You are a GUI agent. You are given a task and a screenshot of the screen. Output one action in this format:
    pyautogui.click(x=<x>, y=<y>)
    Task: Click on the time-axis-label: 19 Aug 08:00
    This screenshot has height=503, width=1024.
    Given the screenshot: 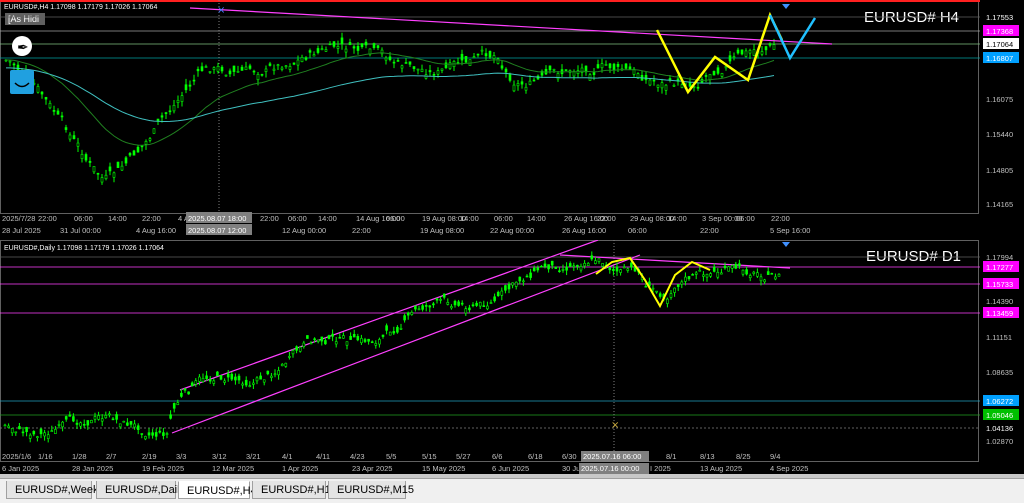 What is the action you would take?
    pyautogui.click(x=442, y=230)
    